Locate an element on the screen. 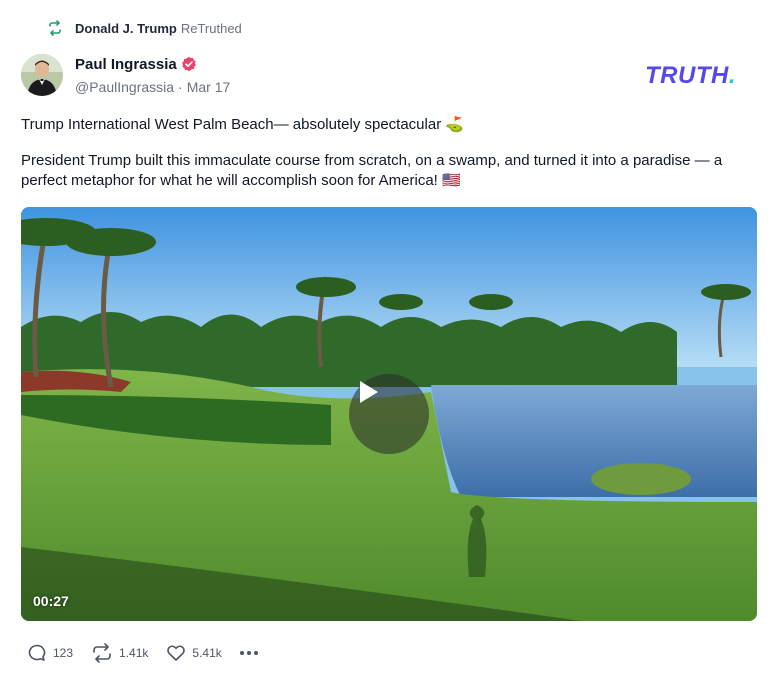  truth-logo-text: TRUTH is located at coordinates (687, 75).